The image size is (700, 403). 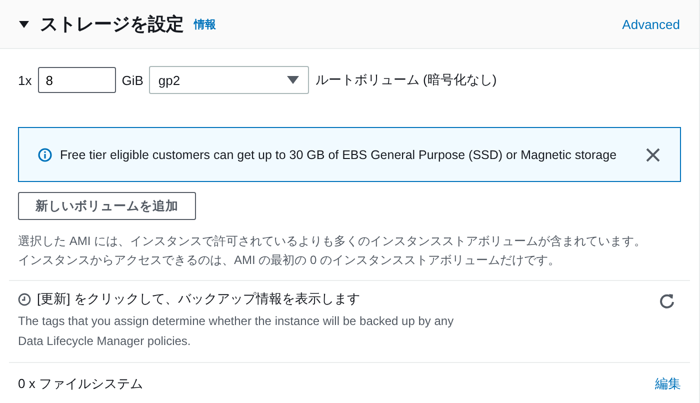 What do you see at coordinates (80, 384) in the screenshot?
I see `file-systems-label: 0 x ファイルシステム` at bounding box center [80, 384].